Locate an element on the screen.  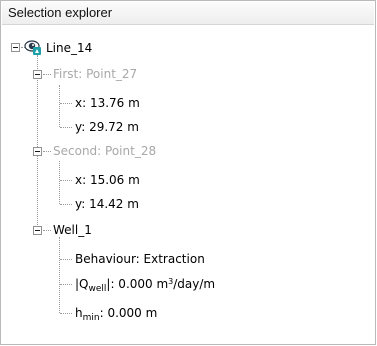
h-subscript: min is located at coordinates (91, 318).